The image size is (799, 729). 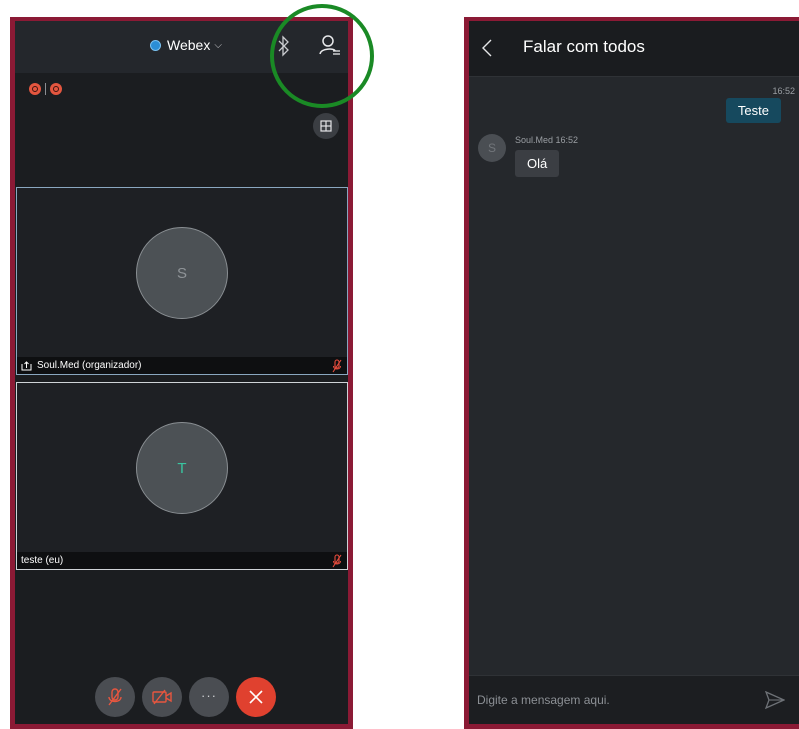 What do you see at coordinates (547, 140) in the screenshot?
I see `message-sender-time: Soul.Med 16:52` at bounding box center [547, 140].